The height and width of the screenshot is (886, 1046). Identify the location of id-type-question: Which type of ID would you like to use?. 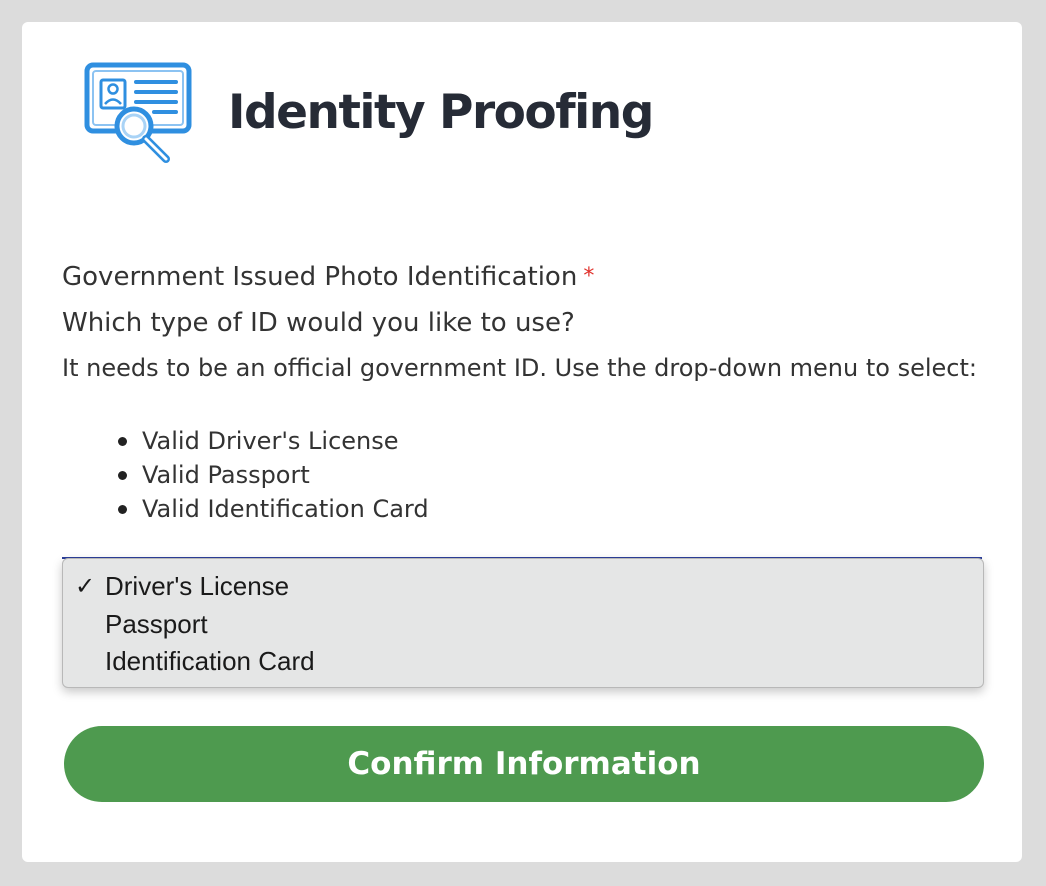
(318, 323).